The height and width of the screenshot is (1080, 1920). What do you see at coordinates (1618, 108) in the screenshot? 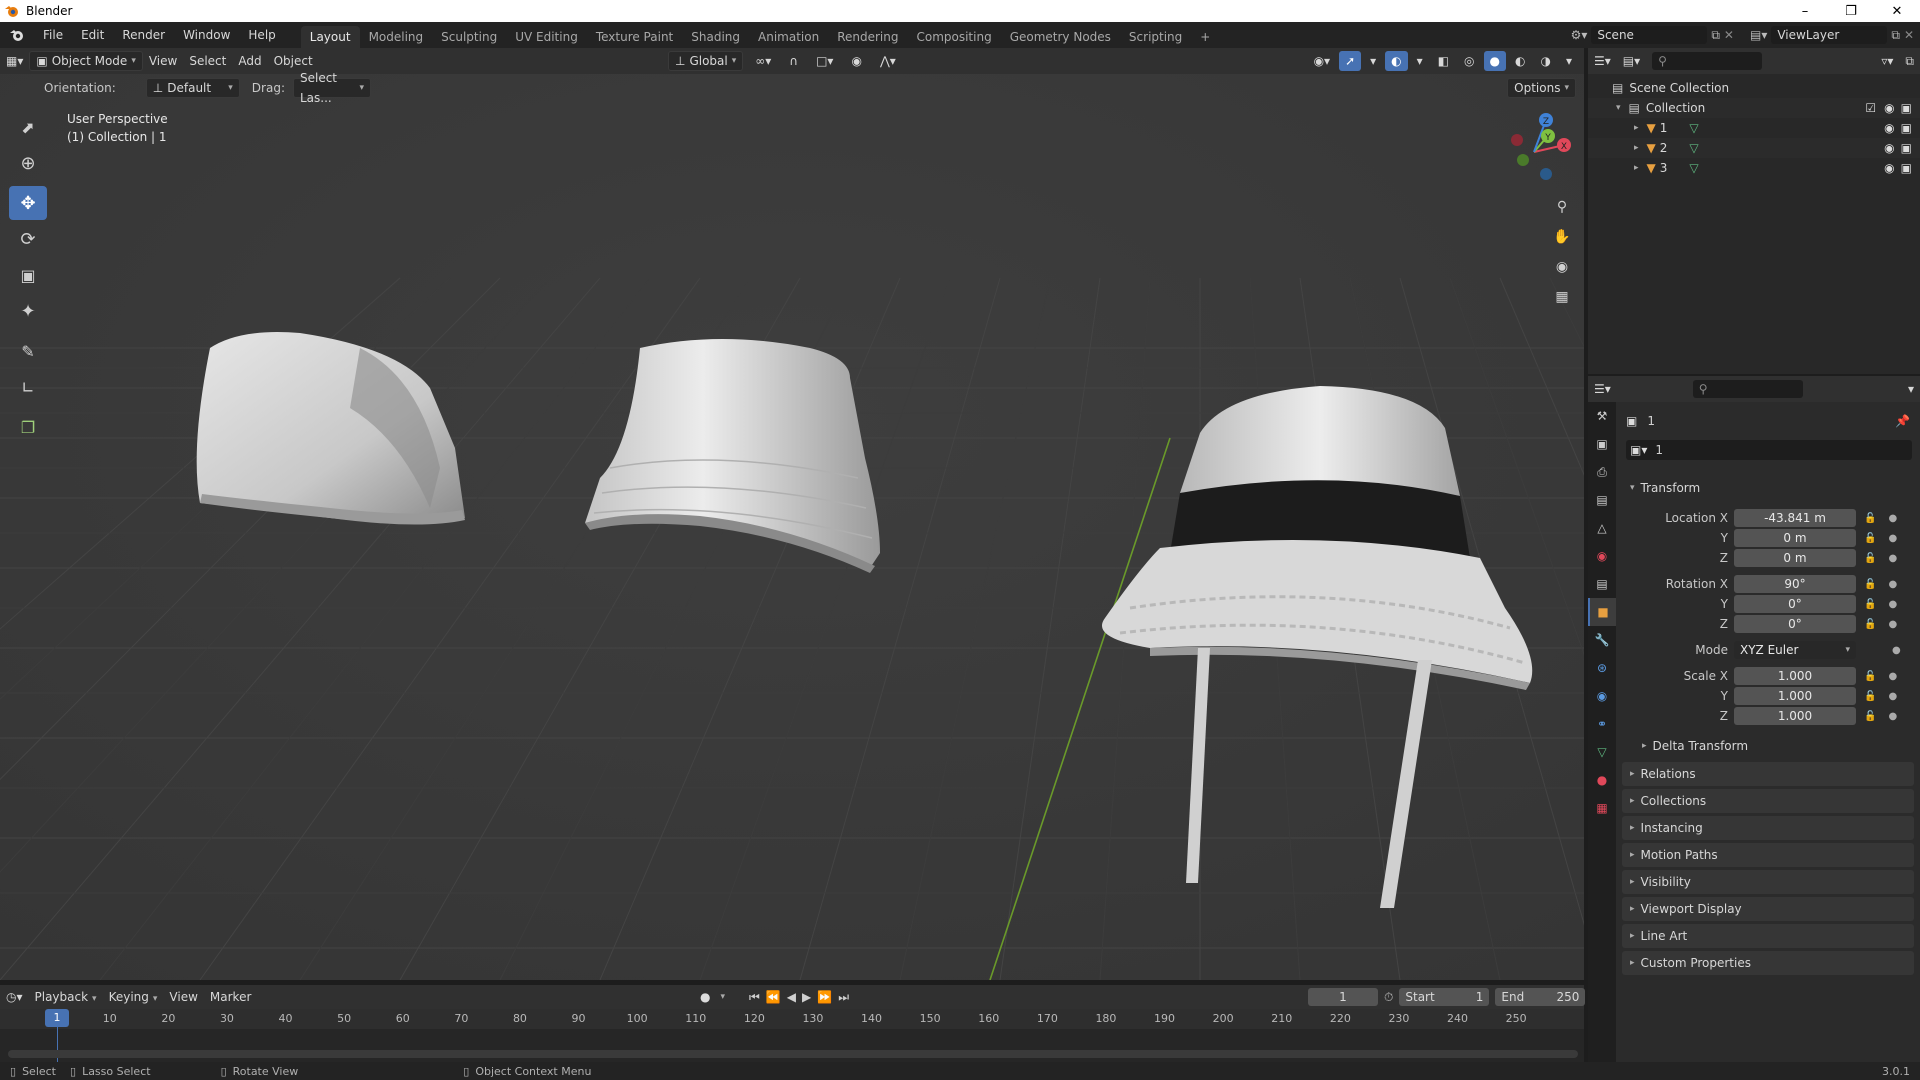
I see `expand-arrow-icon: ▾` at bounding box center [1618, 108].